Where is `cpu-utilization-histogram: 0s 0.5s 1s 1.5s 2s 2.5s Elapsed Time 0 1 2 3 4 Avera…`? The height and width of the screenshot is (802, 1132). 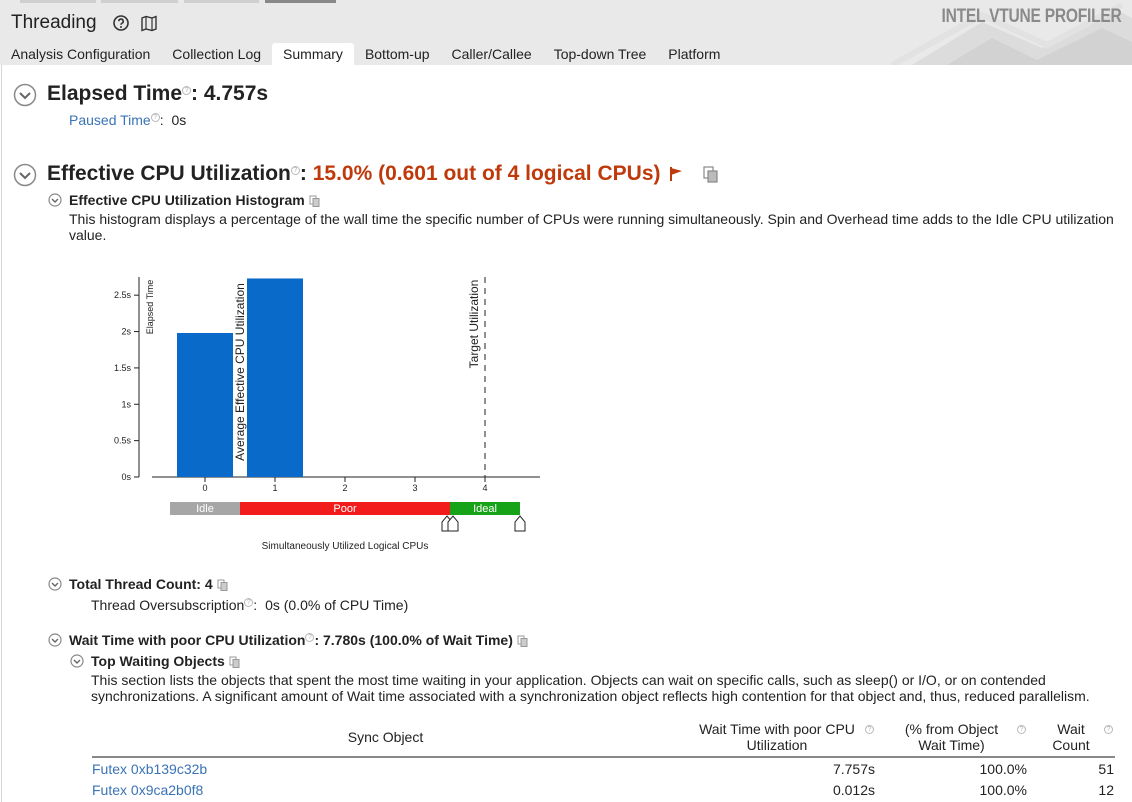
cpu-utilization-histogram: 0s 0.5s 1s 1.5s 2s 2.5s Elapsed Time 0 1 2 3 4 Avera… is located at coordinates (327, 414).